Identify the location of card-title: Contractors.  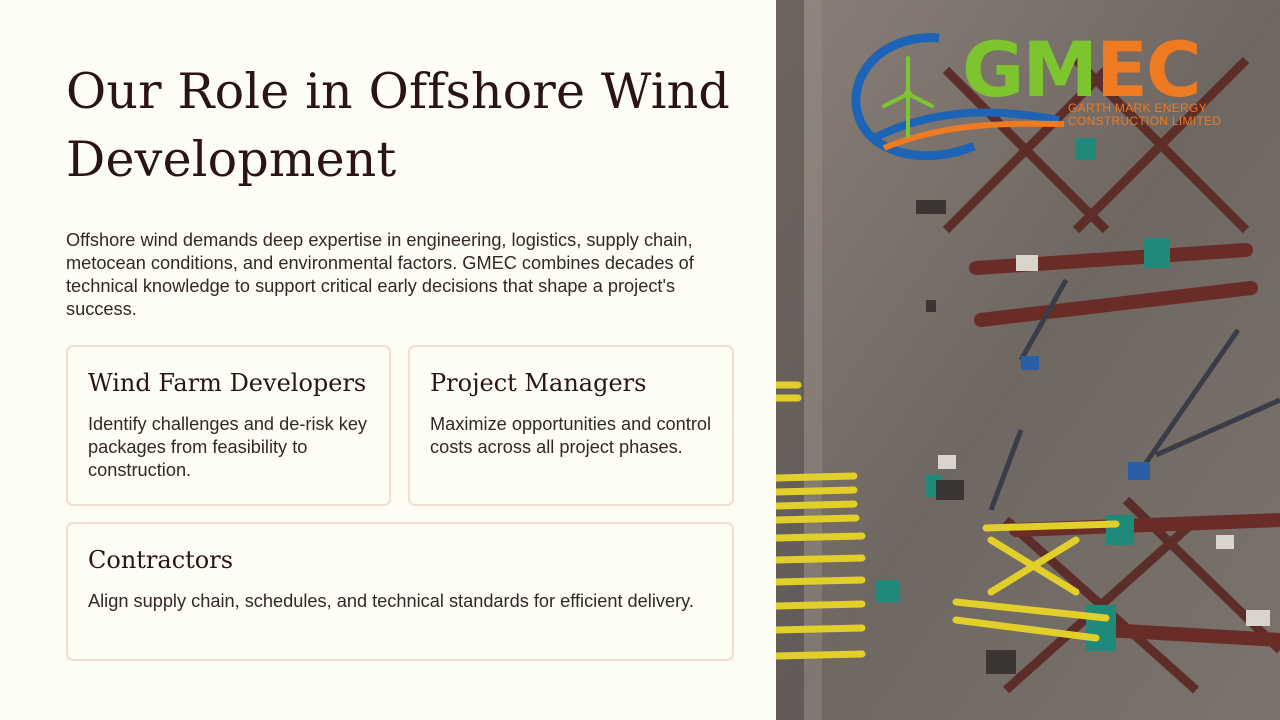
(161, 560).